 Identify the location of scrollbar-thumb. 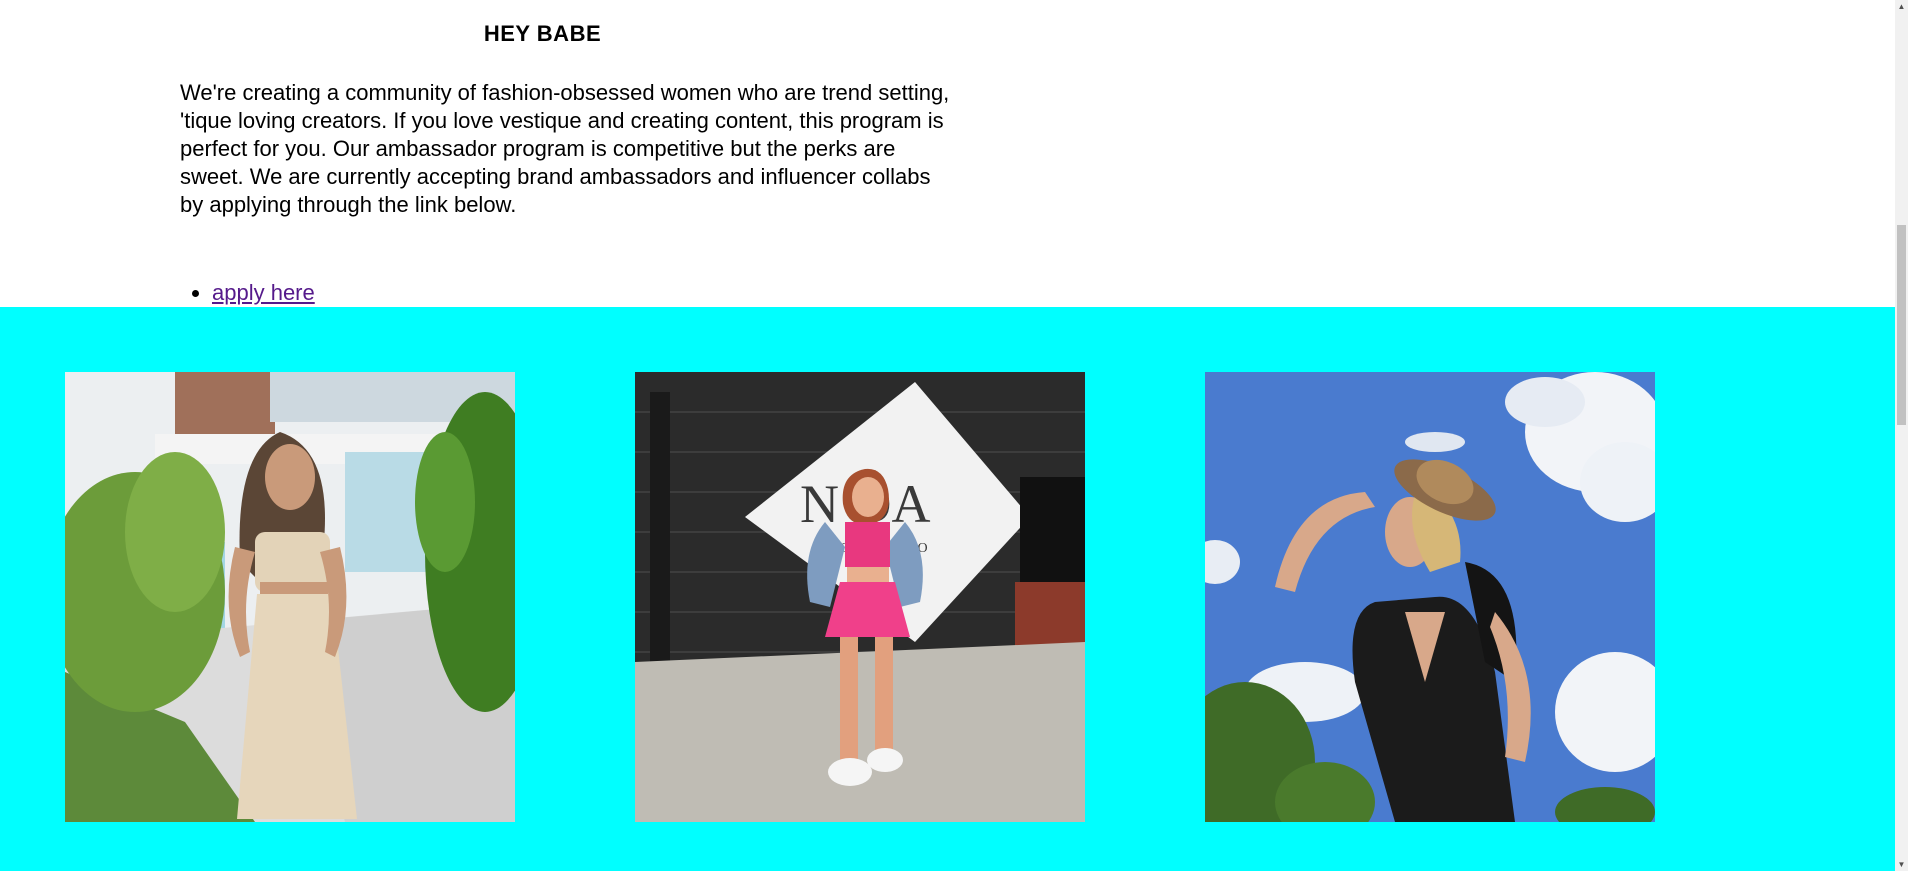
(1901, 325).